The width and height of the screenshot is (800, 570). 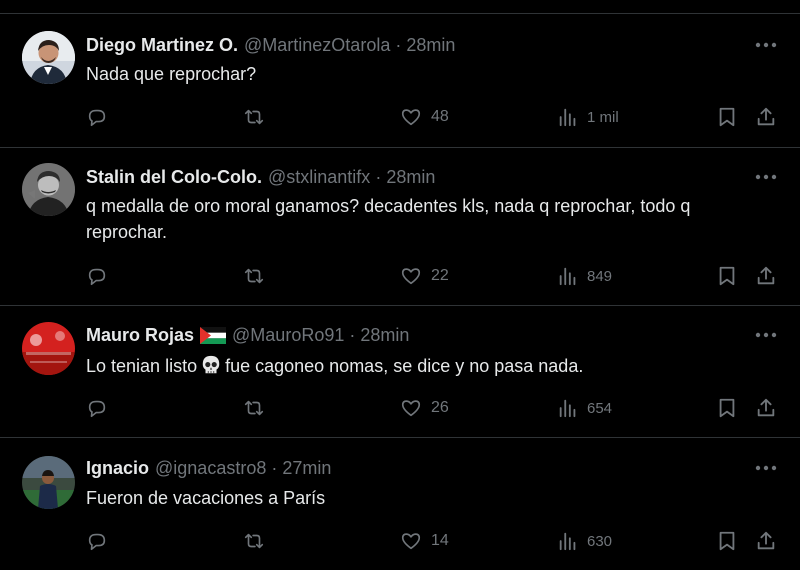 I want to click on username-handle: @MauroRo91, so click(x=288, y=335).